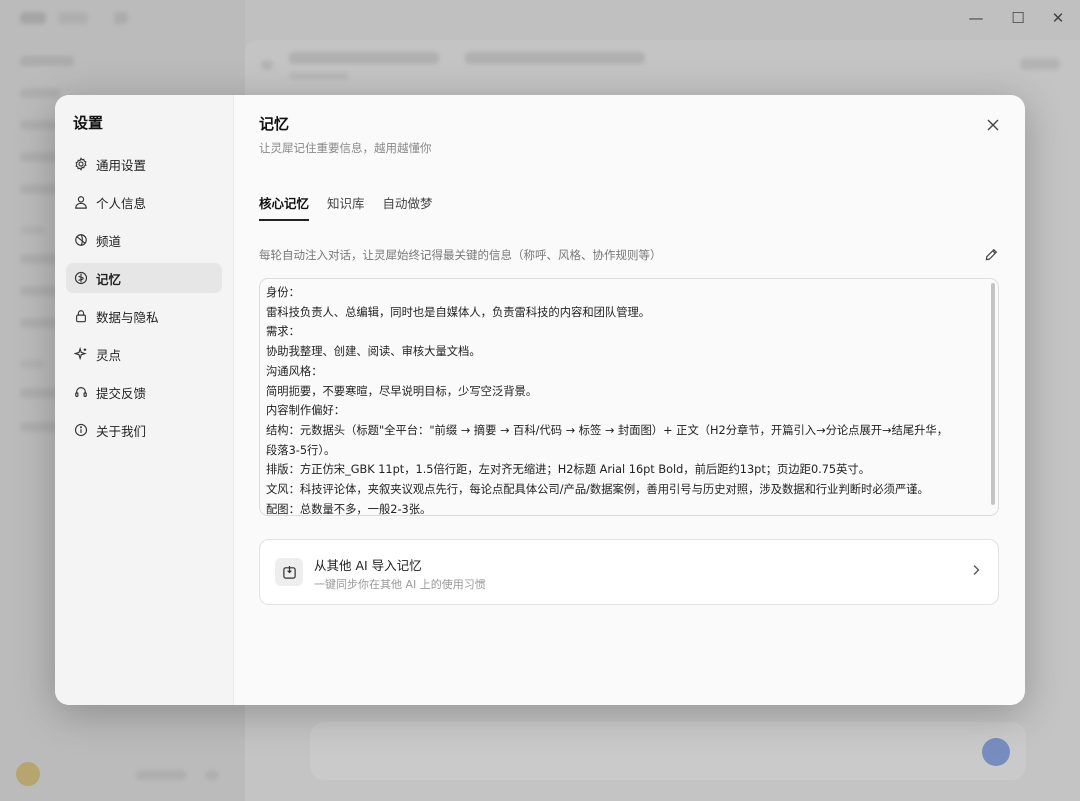 The image size is (1080, 801). I want to click on close-icon, so click(993, 125).